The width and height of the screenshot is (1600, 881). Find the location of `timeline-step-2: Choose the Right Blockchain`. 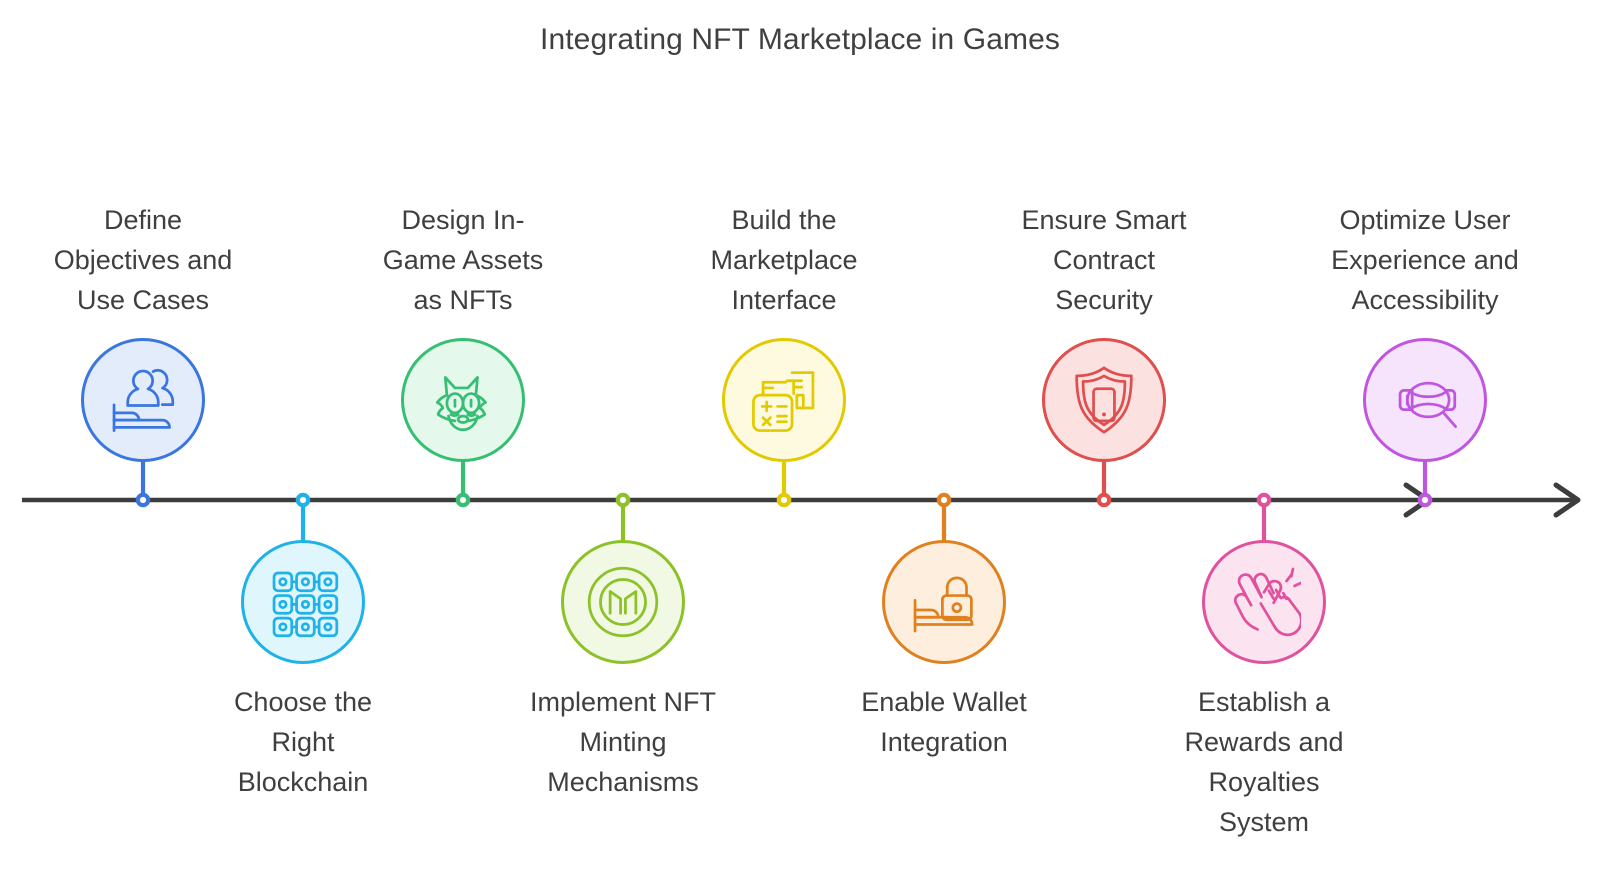

timeline-step-2: Choose the Right Blockchain is located at coordinates (303, 671).